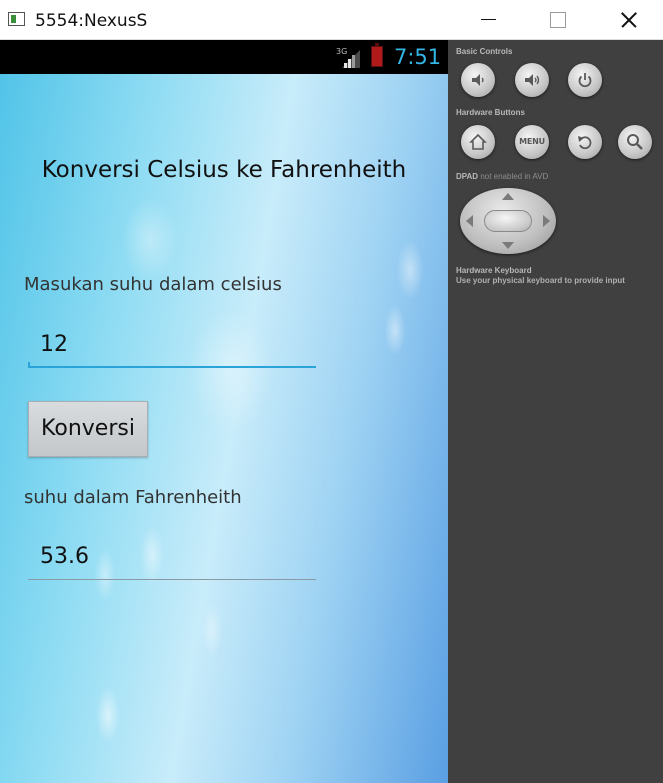  I want to click on home-icon, so click(478, 141).